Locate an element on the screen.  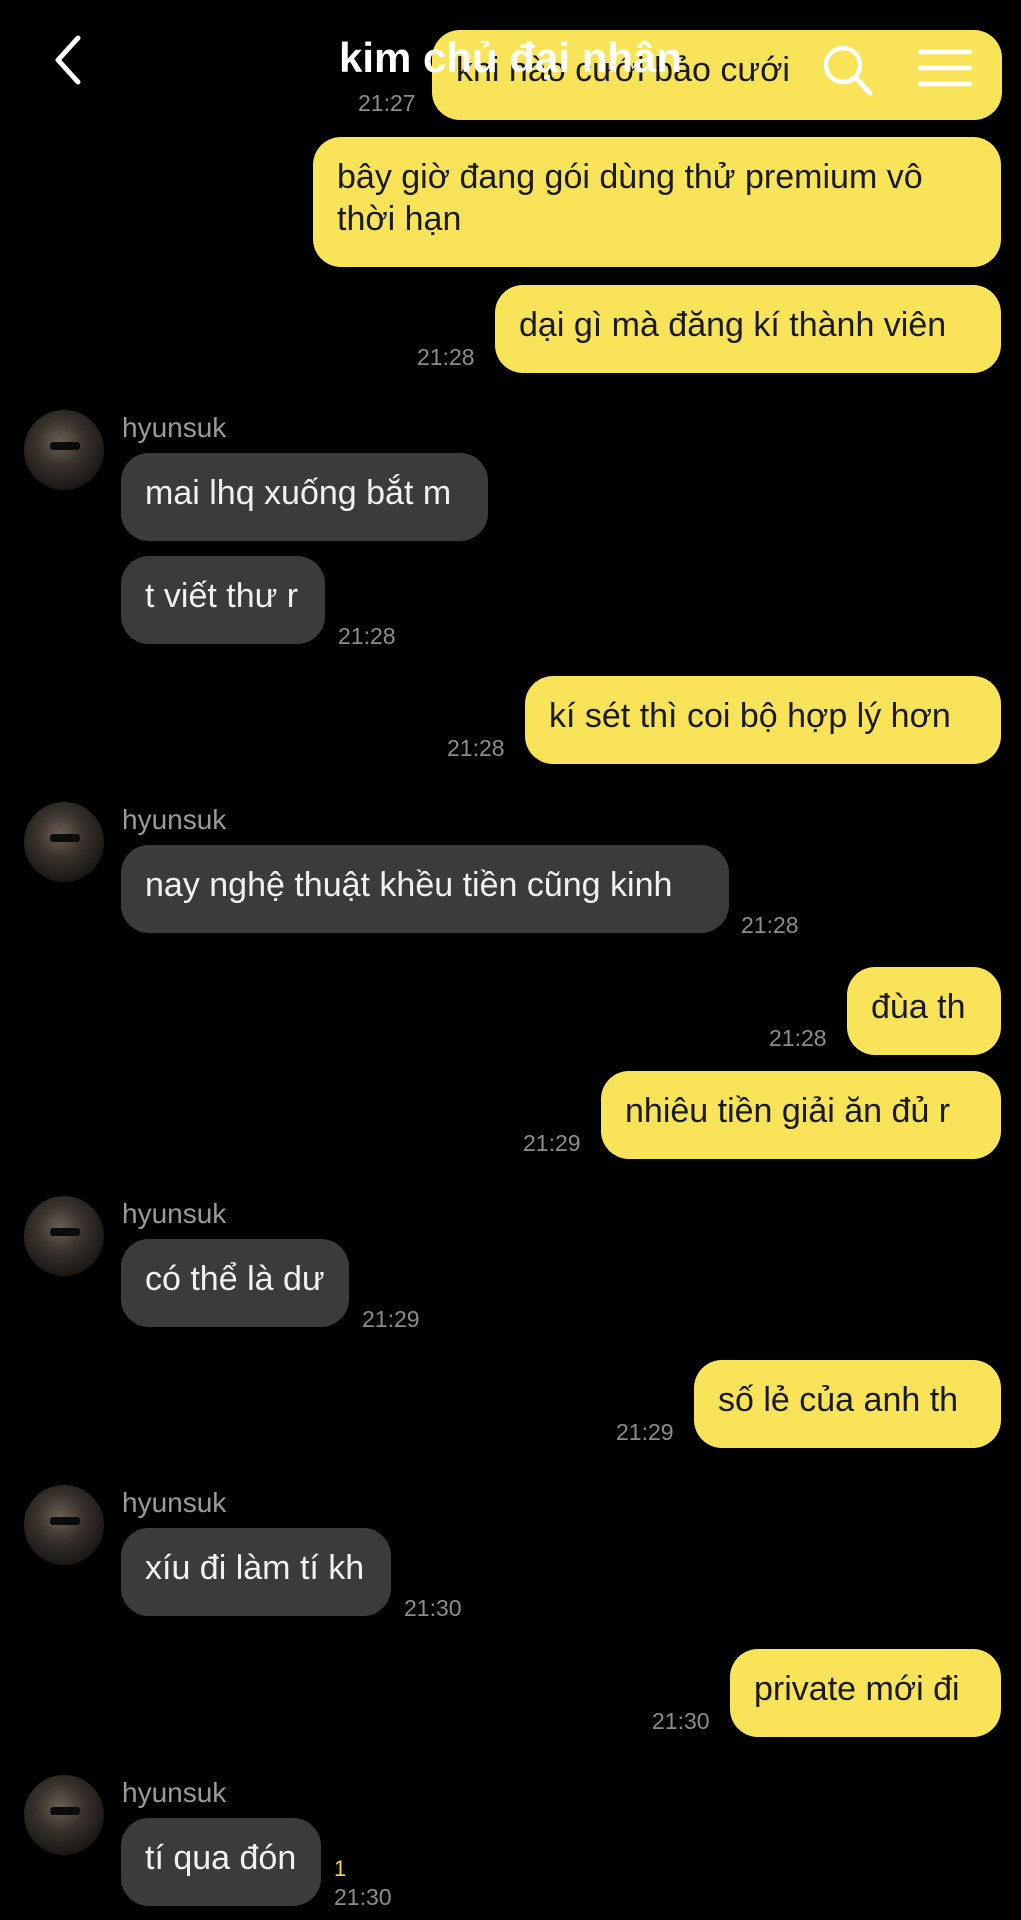
my-message-bubble: private mới đi is located at coordinates (865, 1693).